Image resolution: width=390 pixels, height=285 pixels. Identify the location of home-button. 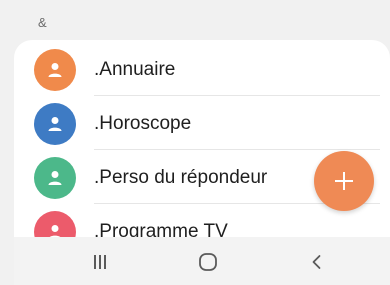
(208, 262).